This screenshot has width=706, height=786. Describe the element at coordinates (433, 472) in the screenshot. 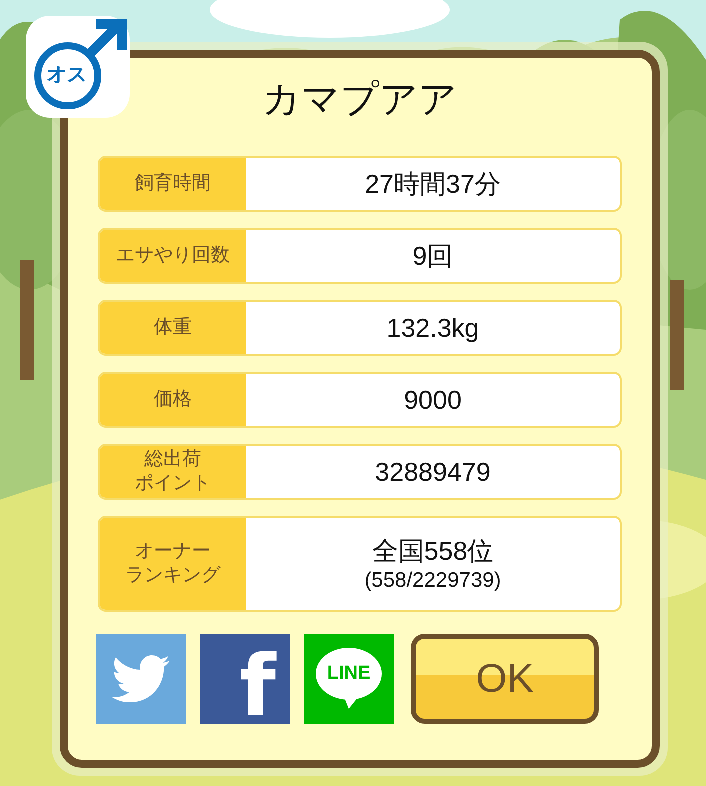

I see `stat-value: 32889479` at that location.